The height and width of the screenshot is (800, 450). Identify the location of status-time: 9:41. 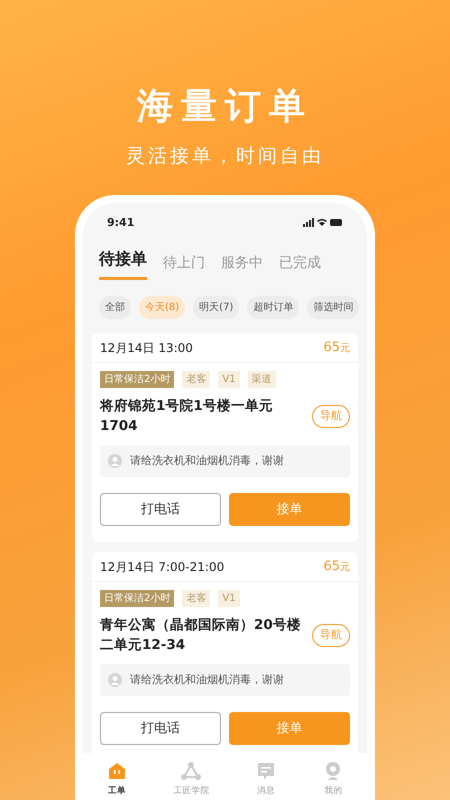
(120, 222).